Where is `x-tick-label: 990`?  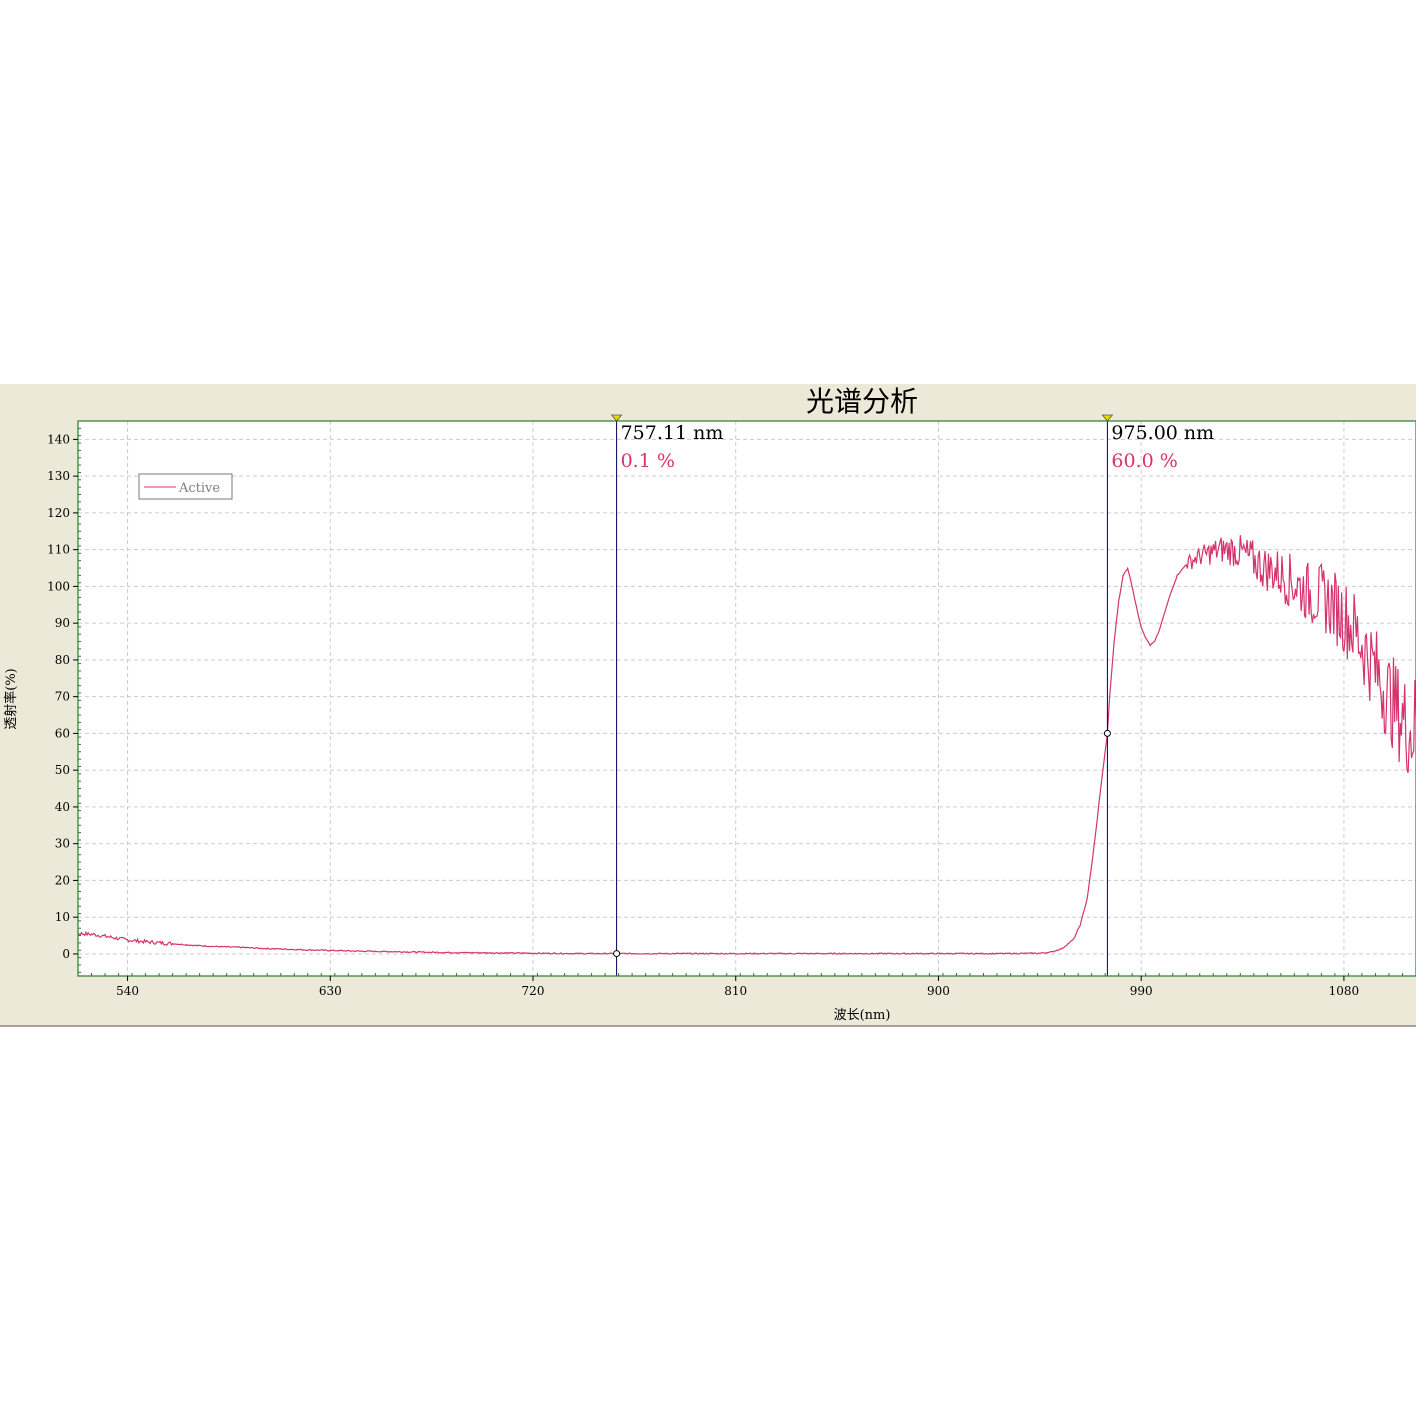 x-tick-label: 990 is located at coordinates (1141, 991).